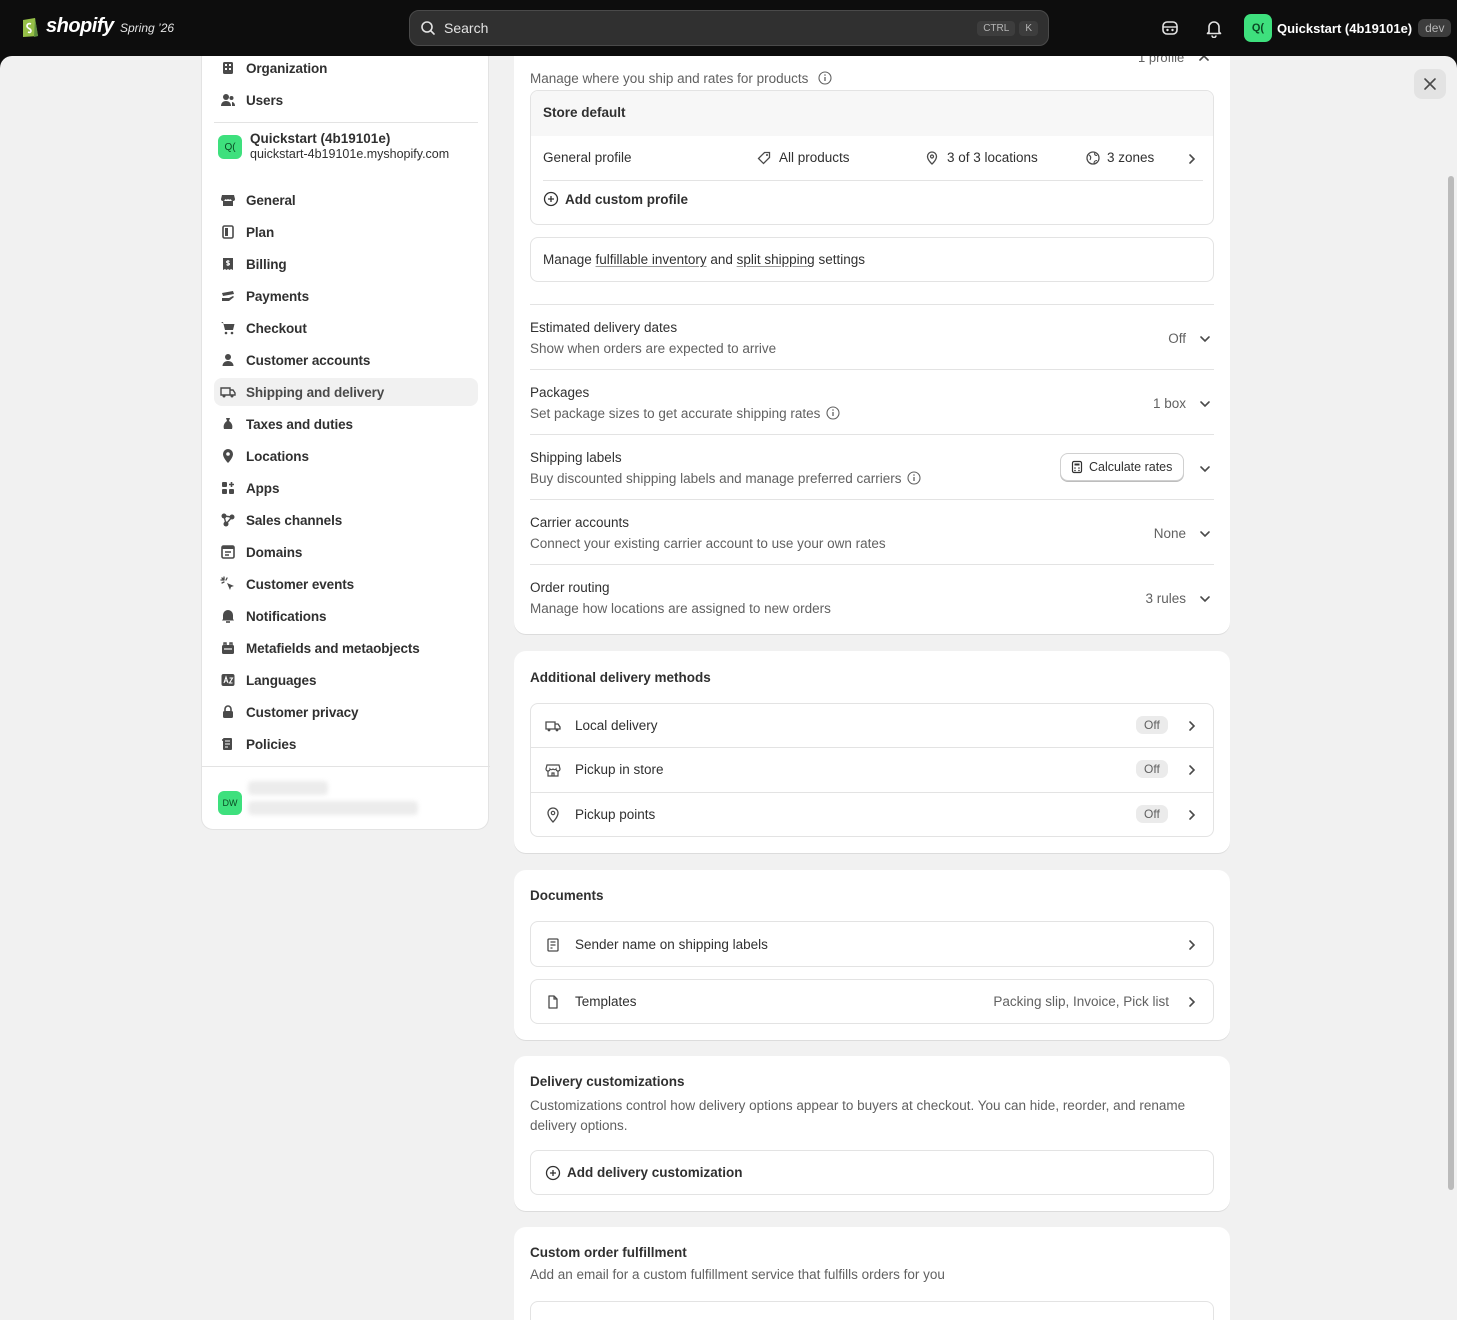 This screenshot has width=1457, height=1320. What do you see at coordinates (346, 680) in the screenshot?
I see `sidebar-item-languages: Languages` at bounding box center [346, 680].